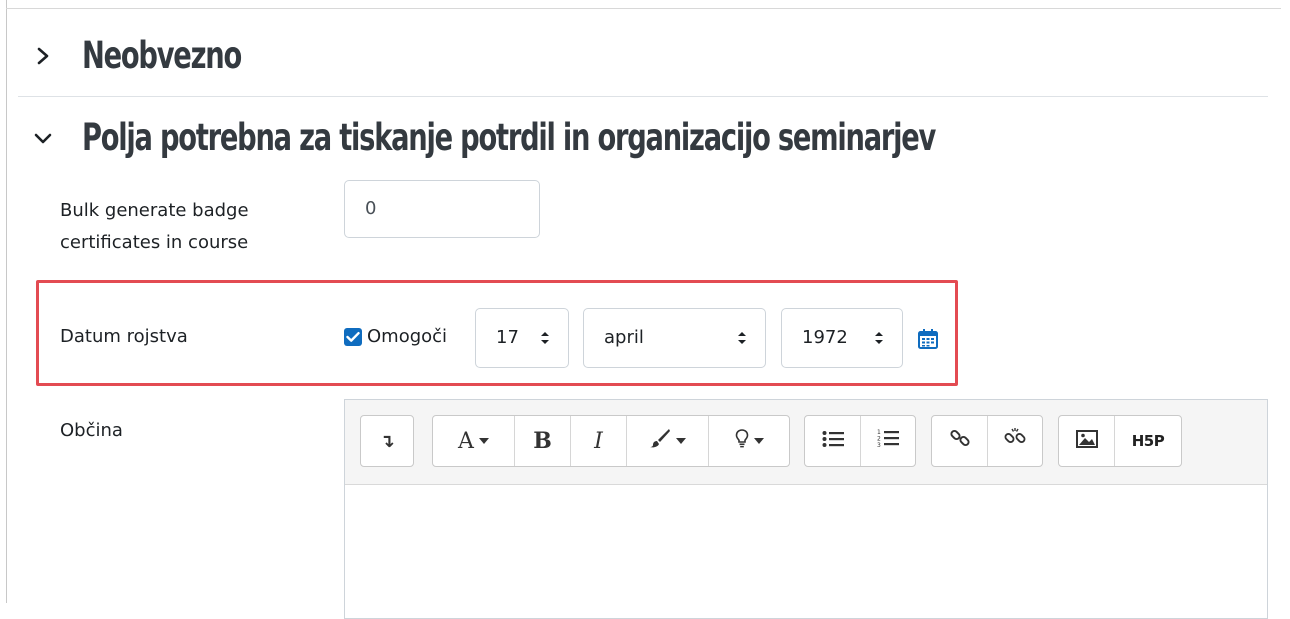  I want to click on image-button, so click(1087, 441).